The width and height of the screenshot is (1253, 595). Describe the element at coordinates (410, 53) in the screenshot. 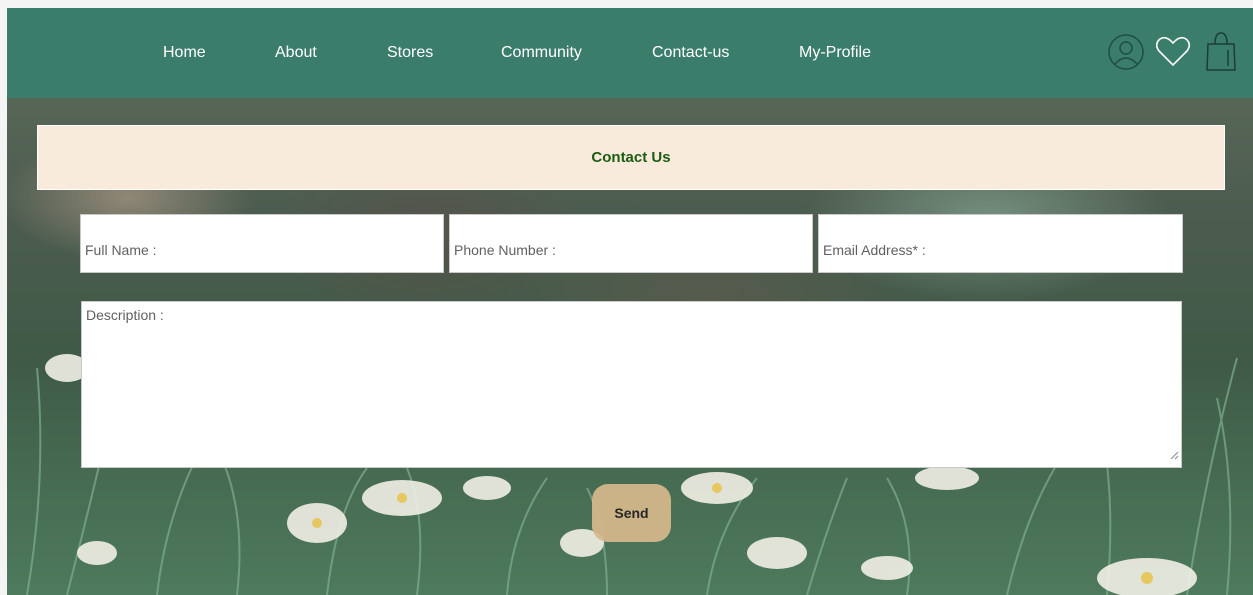

I see `nav-stores: Stores` at that location.